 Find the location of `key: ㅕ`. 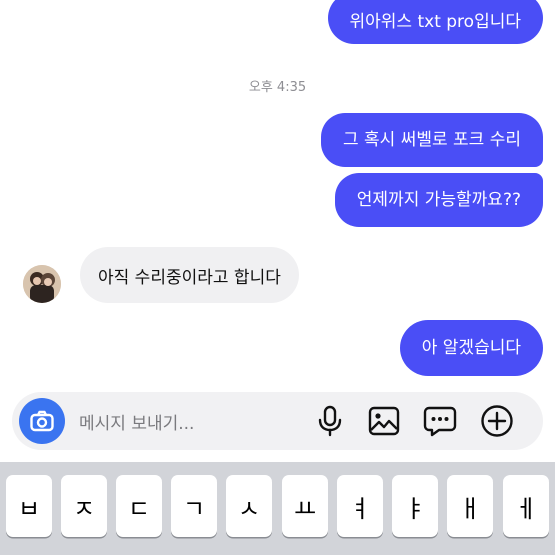

key: ㅕ is located at coordinates (360, 506).